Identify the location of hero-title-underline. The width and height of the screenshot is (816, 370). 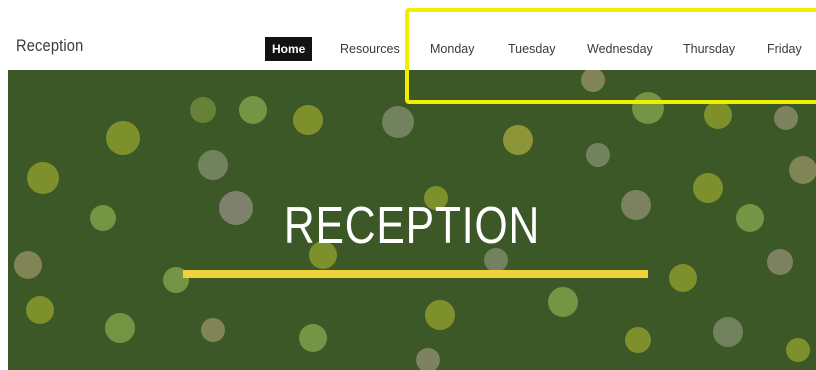
(415, 274).